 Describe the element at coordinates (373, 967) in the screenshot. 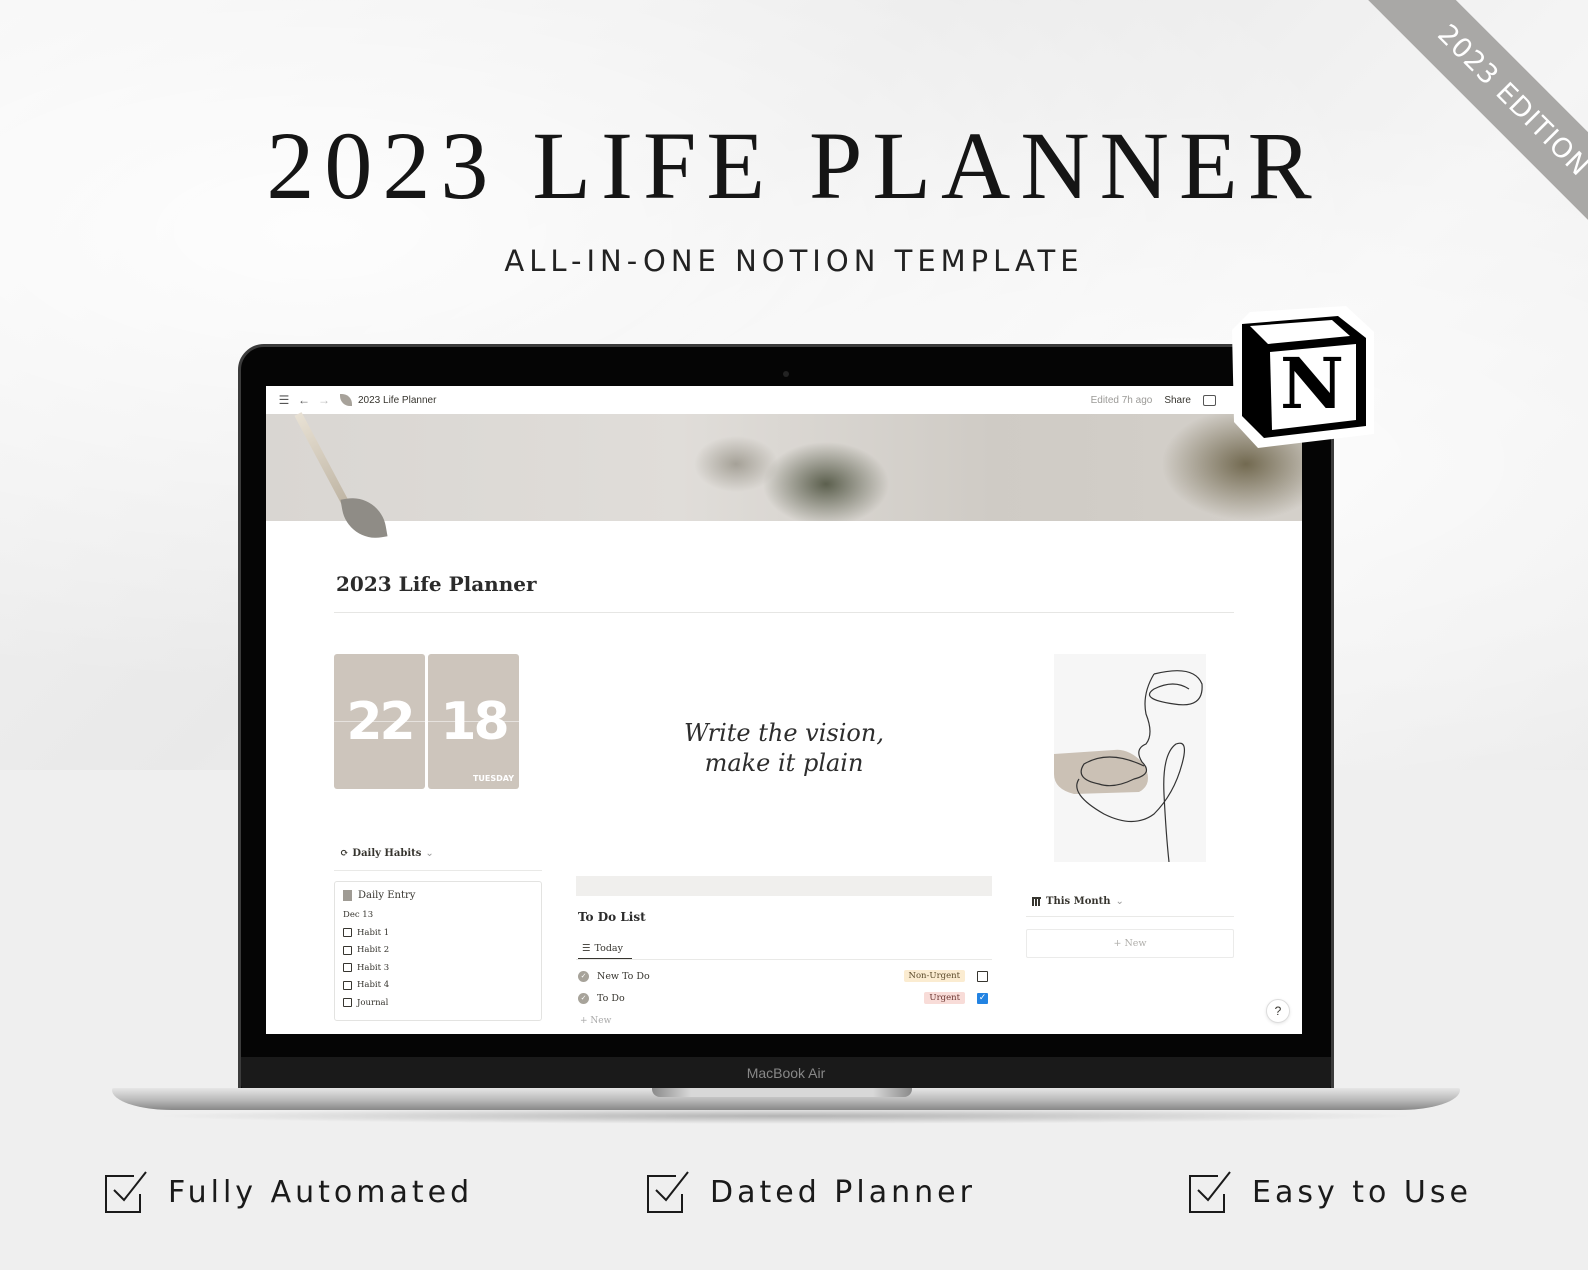

I see `habit-label: Habit 3` at that location.